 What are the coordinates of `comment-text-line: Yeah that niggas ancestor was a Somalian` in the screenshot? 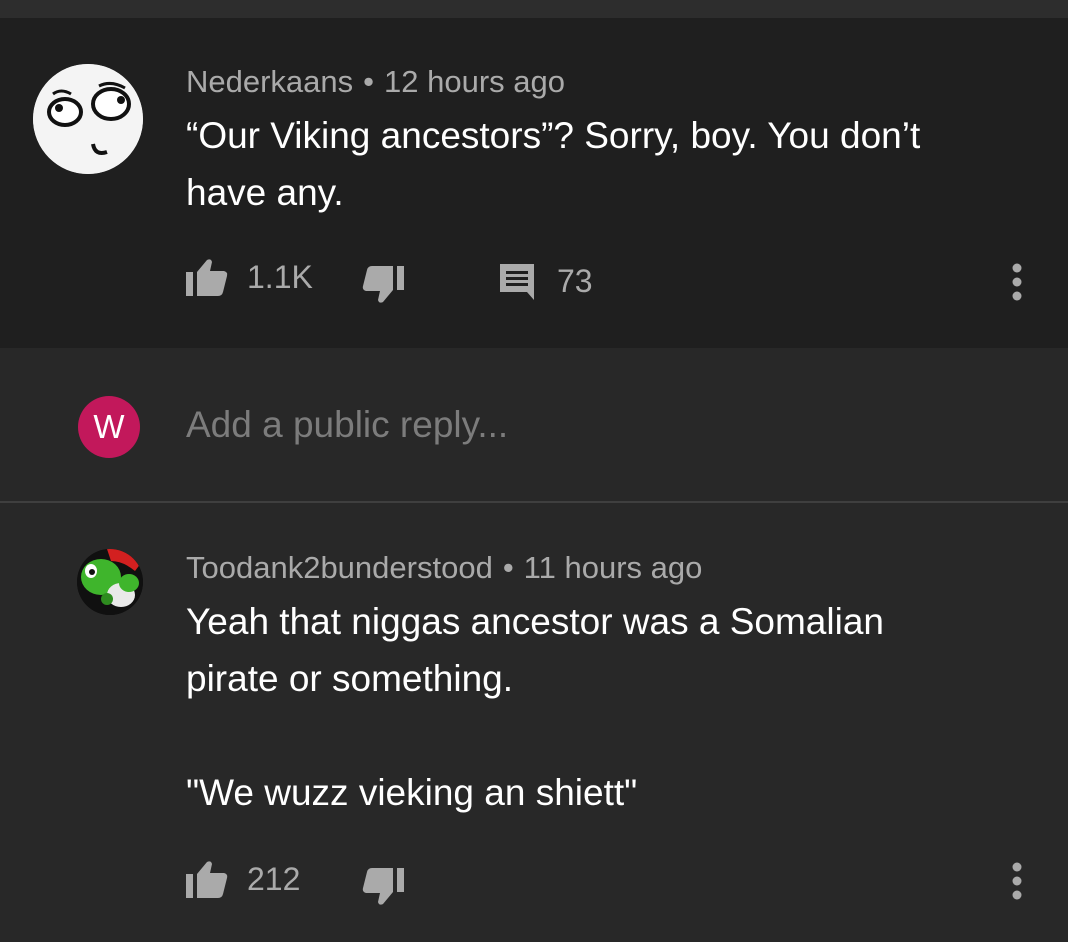 It's located at (535, 621).